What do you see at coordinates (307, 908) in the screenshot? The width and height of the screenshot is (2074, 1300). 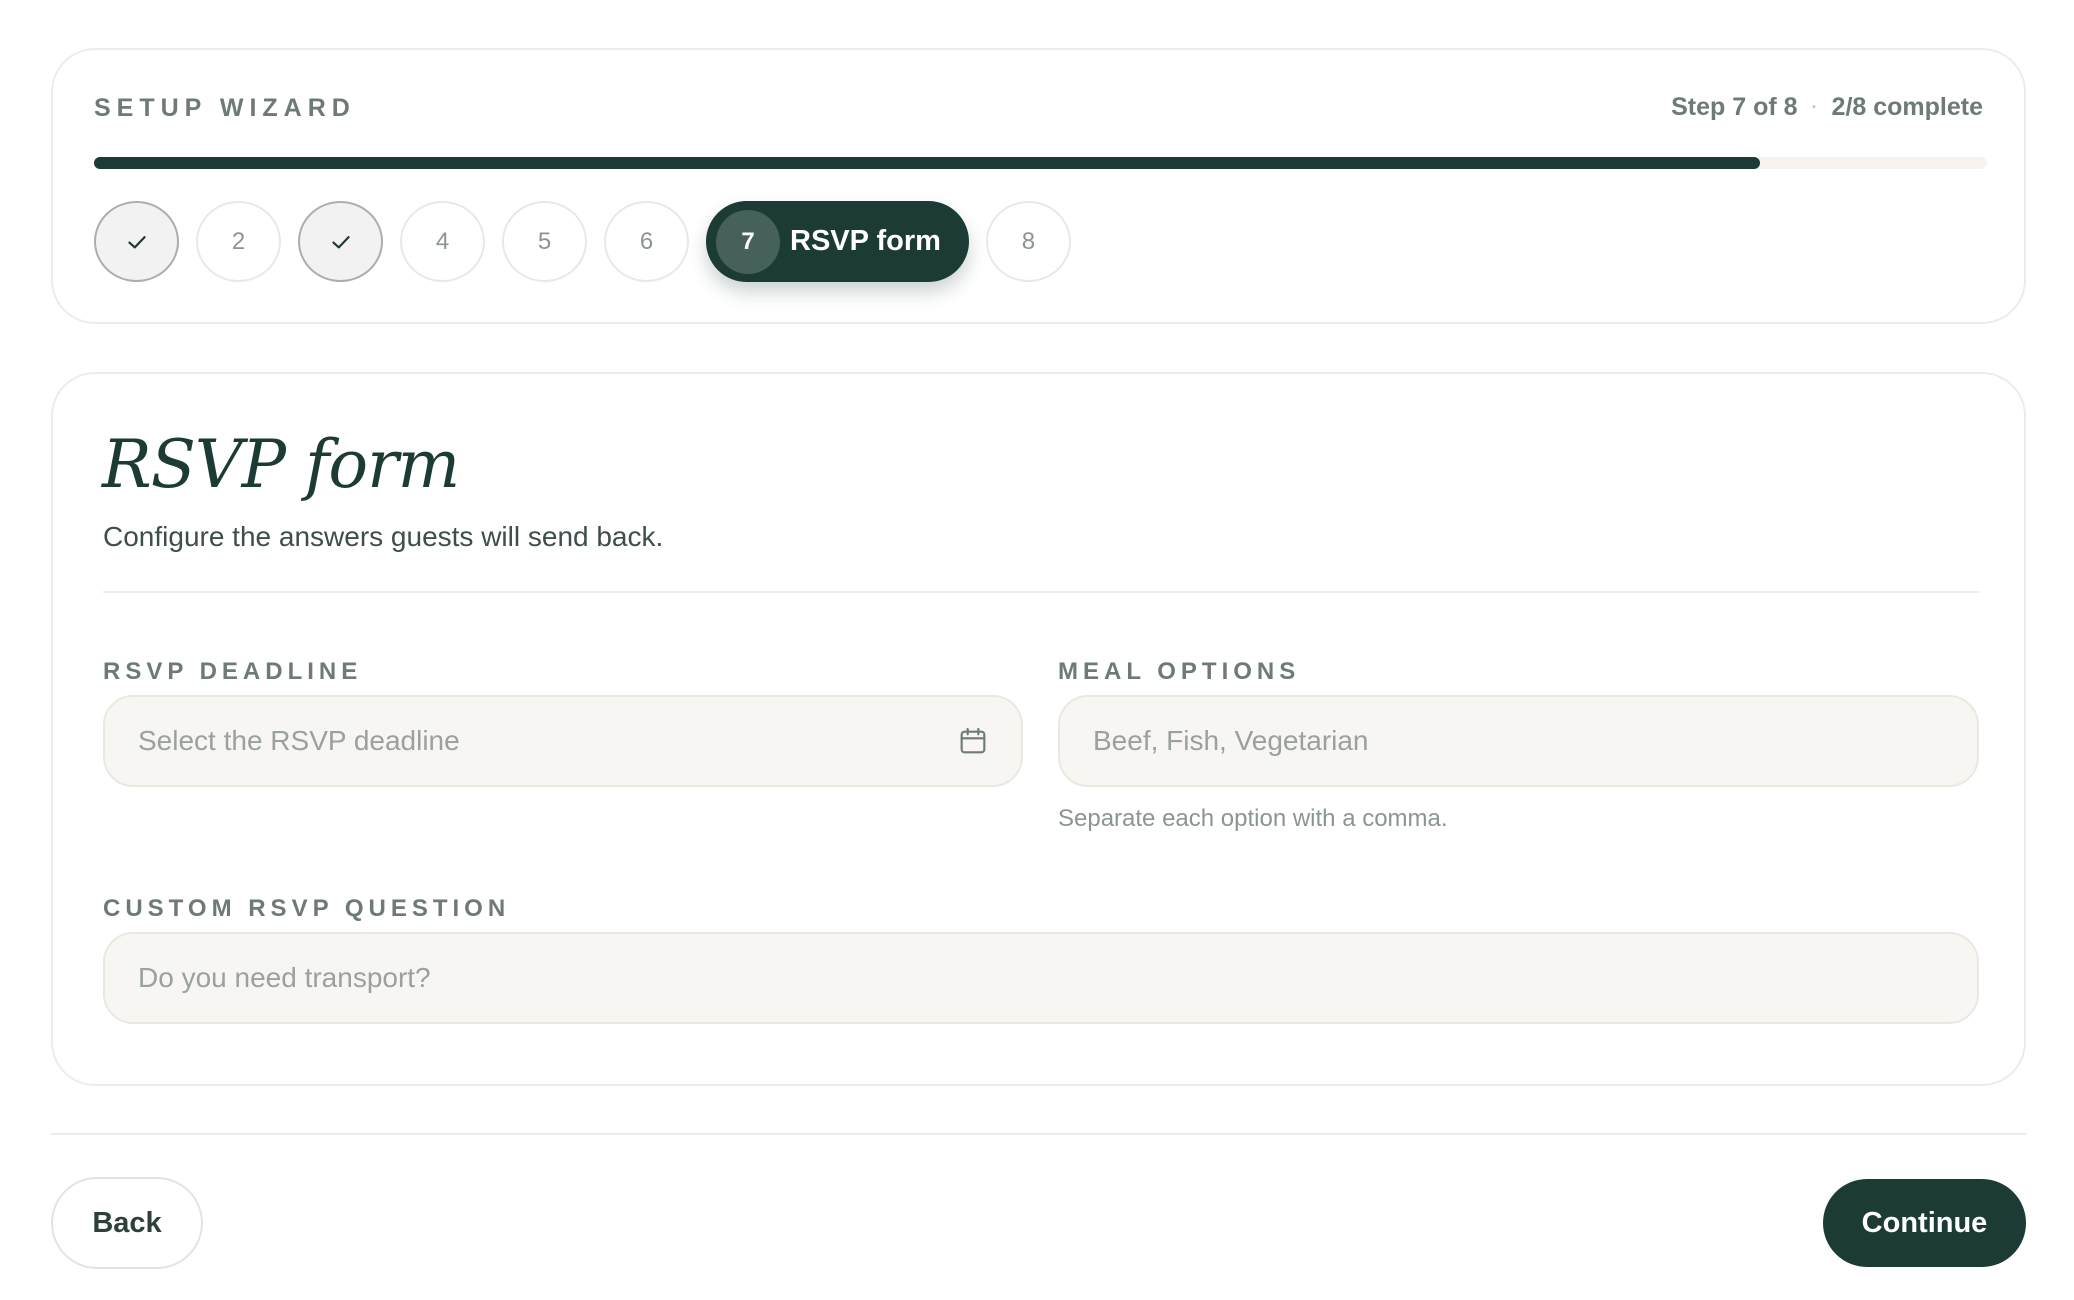 I see `custom-question-label: CUSTOM RSVP QUESTION` at bounding box center [307, 908].